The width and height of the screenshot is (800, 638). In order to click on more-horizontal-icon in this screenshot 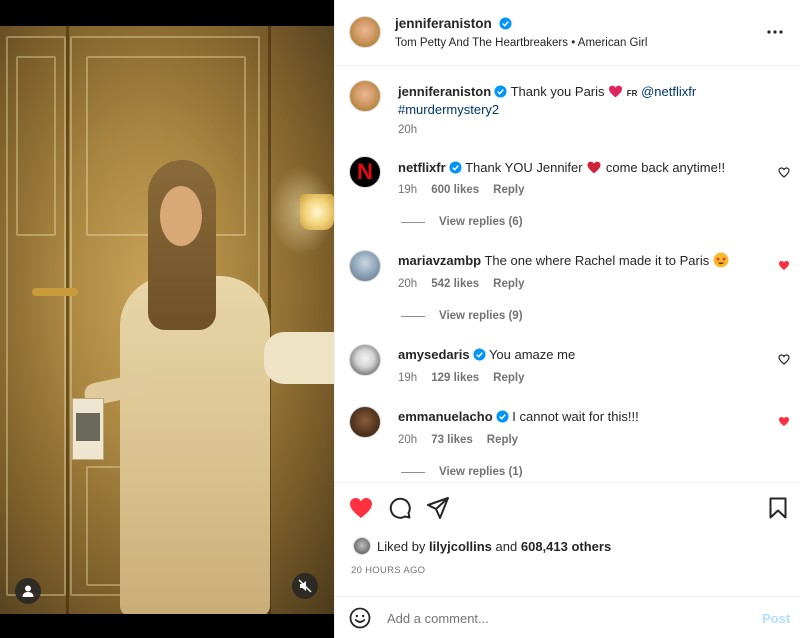, I will do `click(775, 32)`.